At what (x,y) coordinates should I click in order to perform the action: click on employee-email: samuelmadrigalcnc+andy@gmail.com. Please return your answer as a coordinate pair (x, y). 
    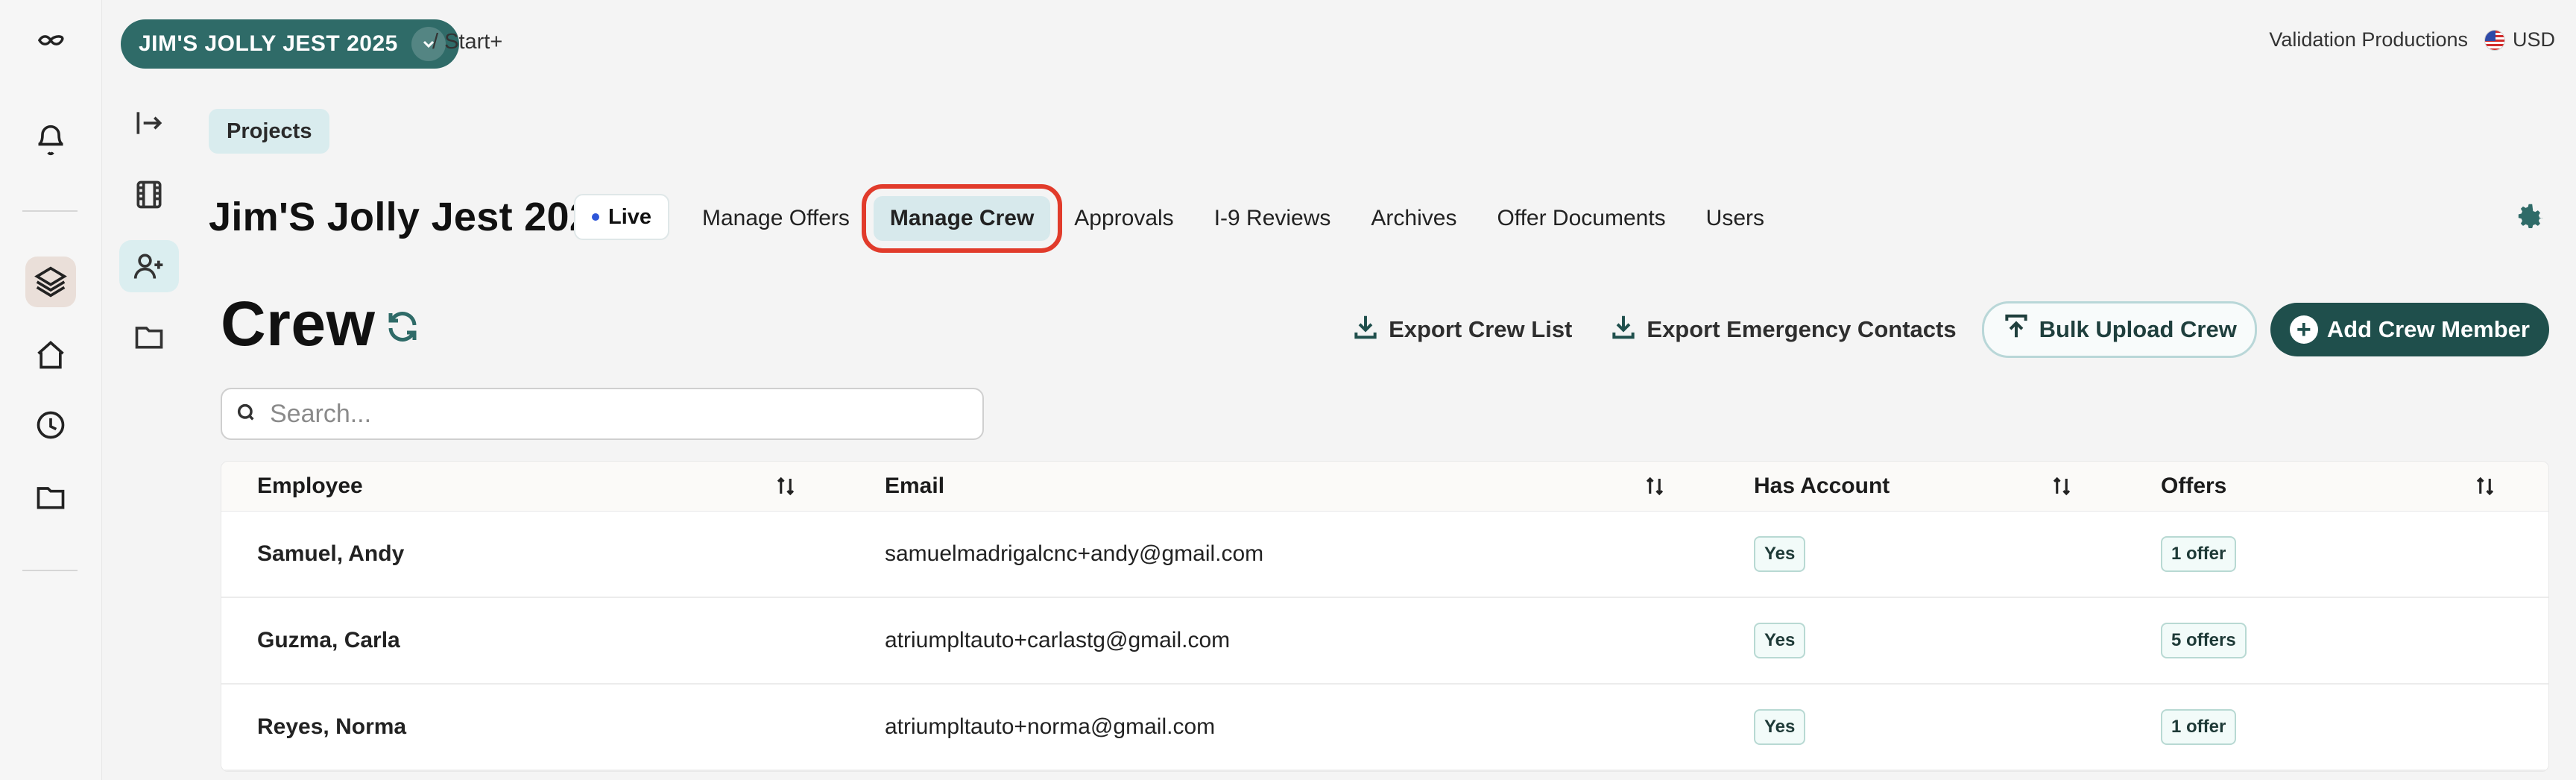
    Looking at the image, I should click on (1074, 553).